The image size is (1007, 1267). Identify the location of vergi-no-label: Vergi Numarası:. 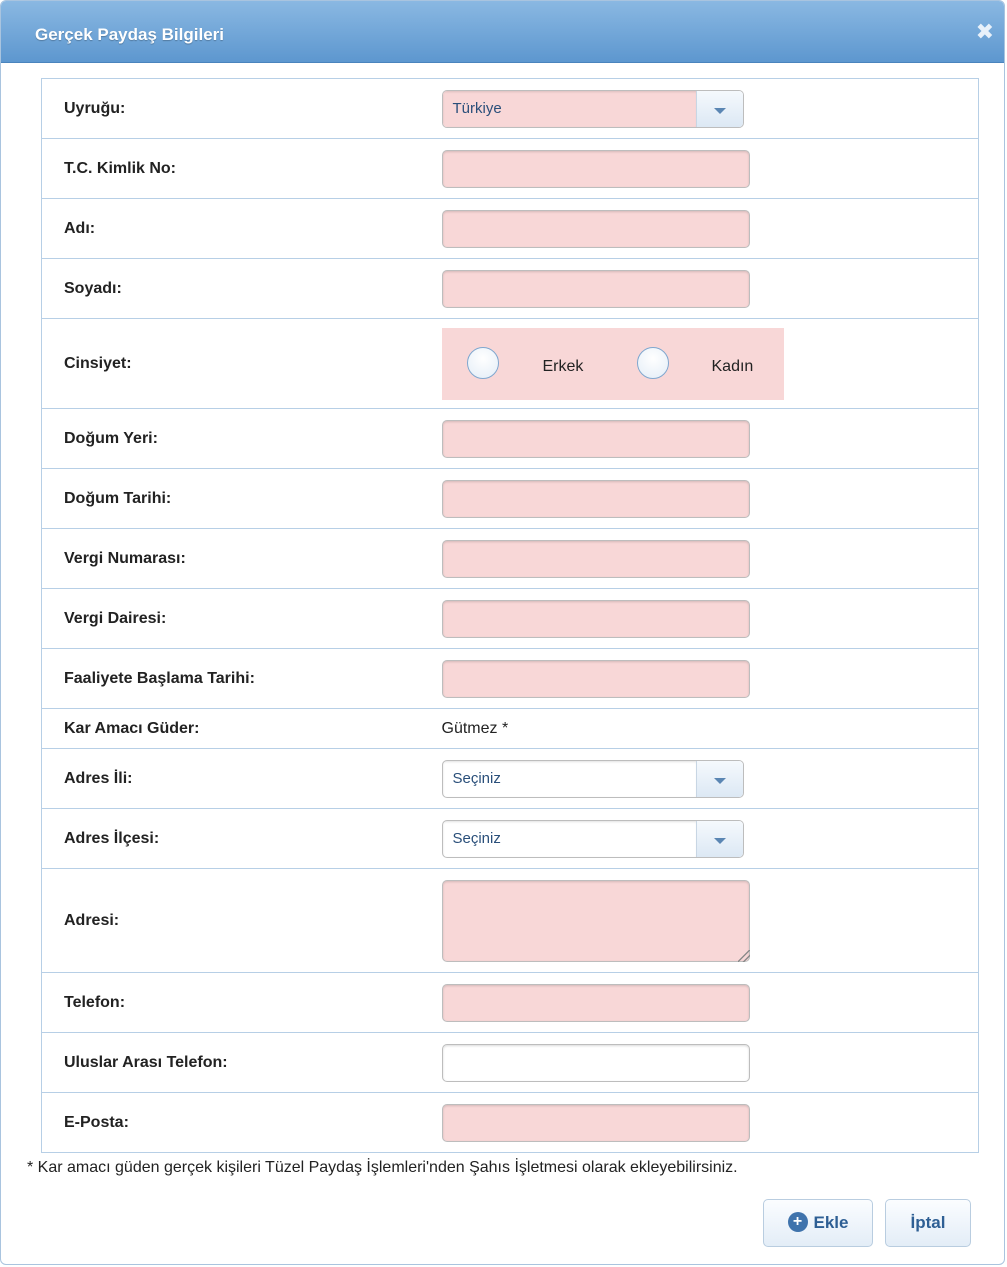
(230, 558).